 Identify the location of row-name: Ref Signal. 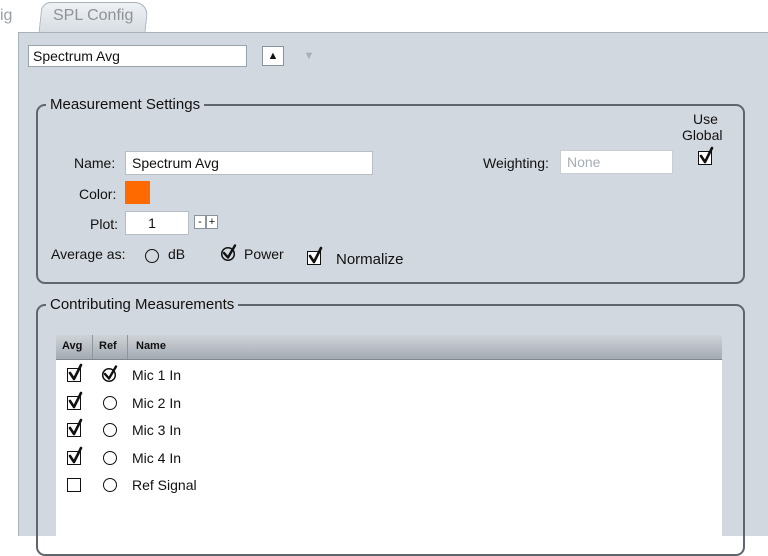
(164, 485).